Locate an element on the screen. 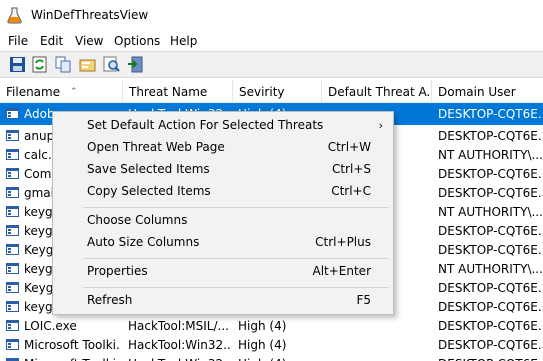 The height and width of the screenshot is (361, 543). window-title: WinDefThreatsView is located at coordinates (90, 15).